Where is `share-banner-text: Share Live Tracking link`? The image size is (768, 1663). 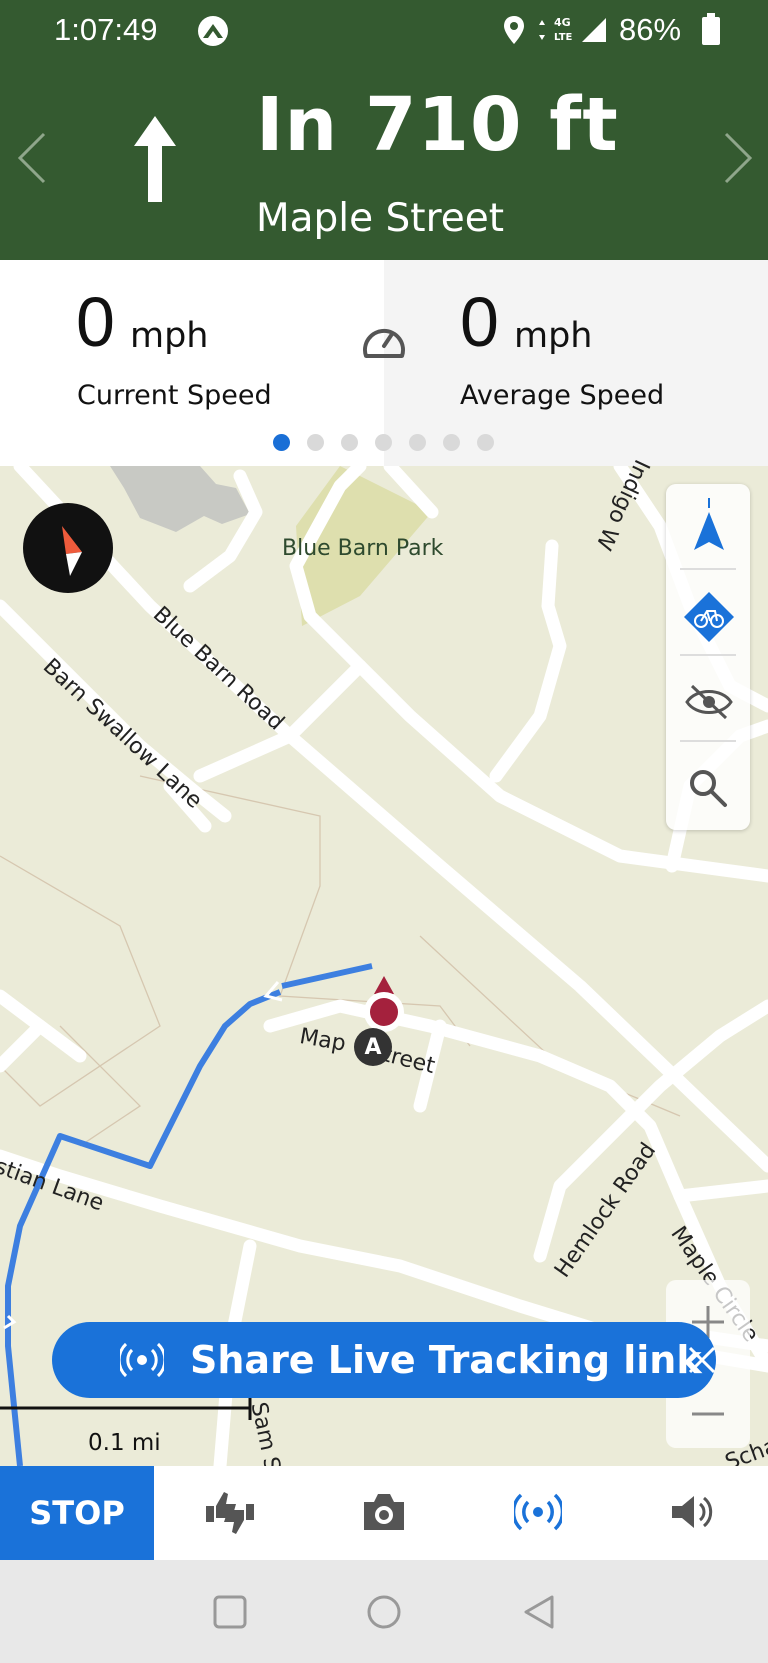 share-banner-text: Share Live Tracking link is located at coordinates (446, 1360).